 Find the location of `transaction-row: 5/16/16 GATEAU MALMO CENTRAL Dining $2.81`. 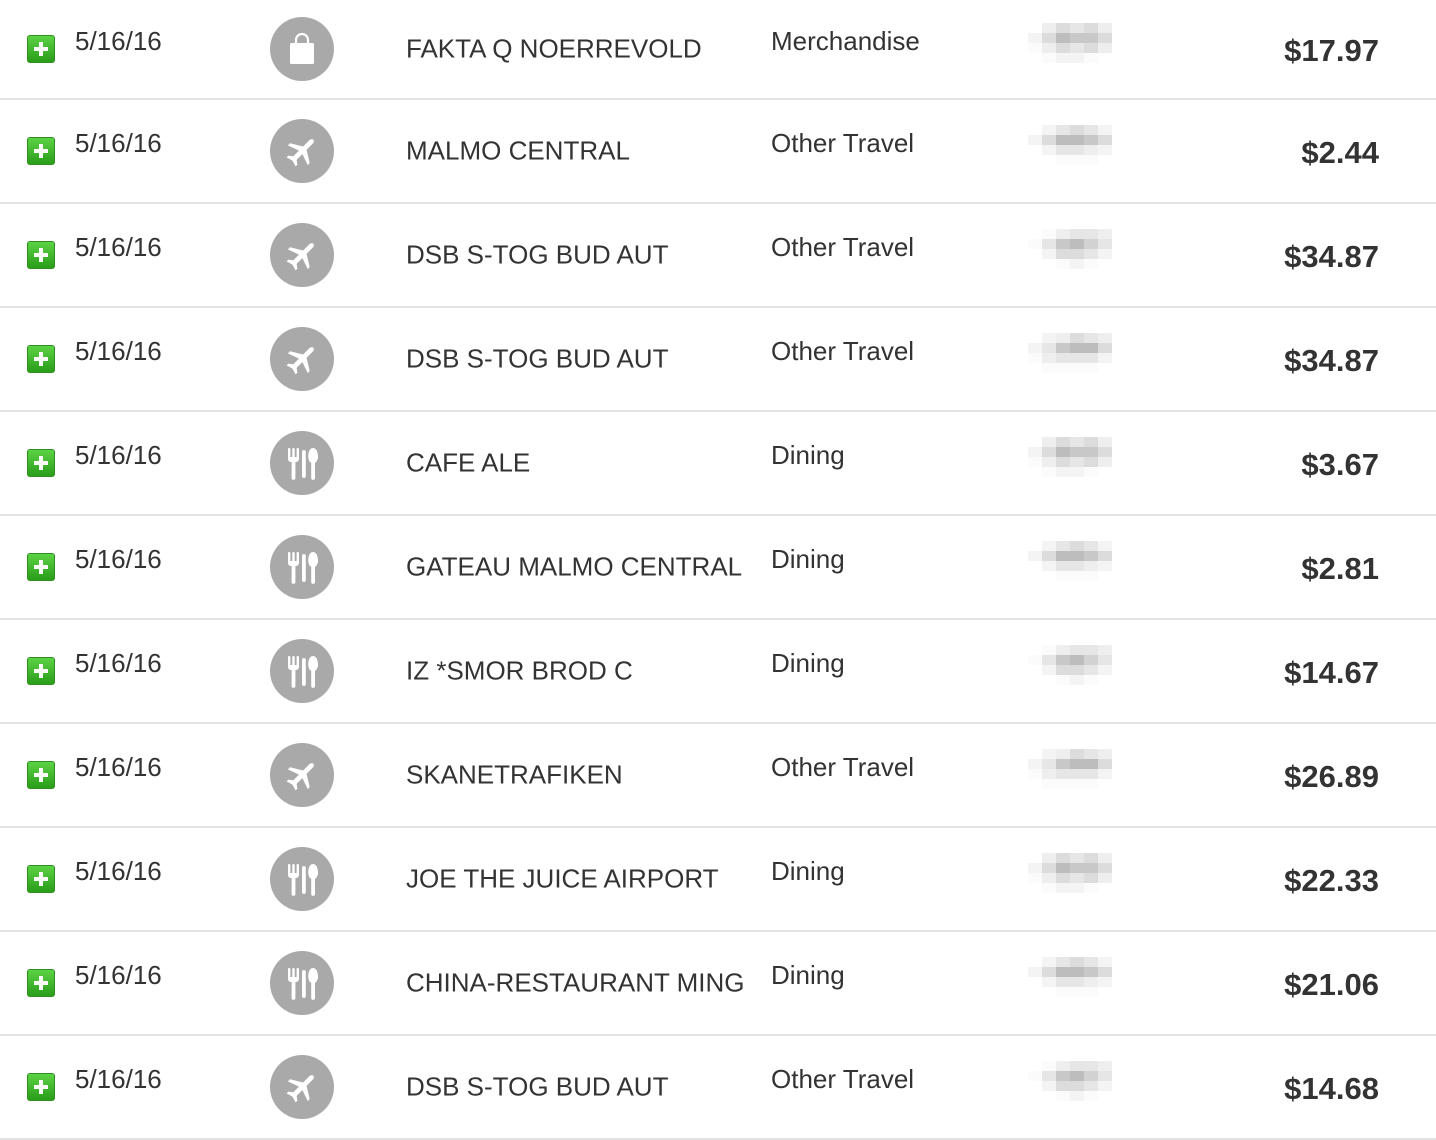

transaction-row: 5/16/16 GATEAU MALMO CENTRAL Dining $2.81 is located at coordinates (718, 568).